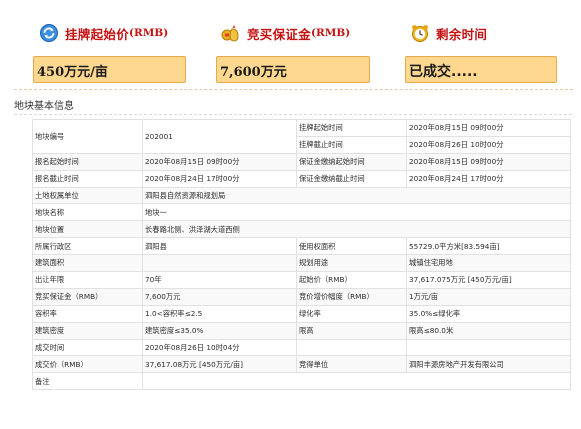 The height and width of the screenshot is (429, 581). Describe the element at coordinates (219, 364) in the screenshot. I see `row-value: 37,617.08万元 [450万元/亩]` at that location.